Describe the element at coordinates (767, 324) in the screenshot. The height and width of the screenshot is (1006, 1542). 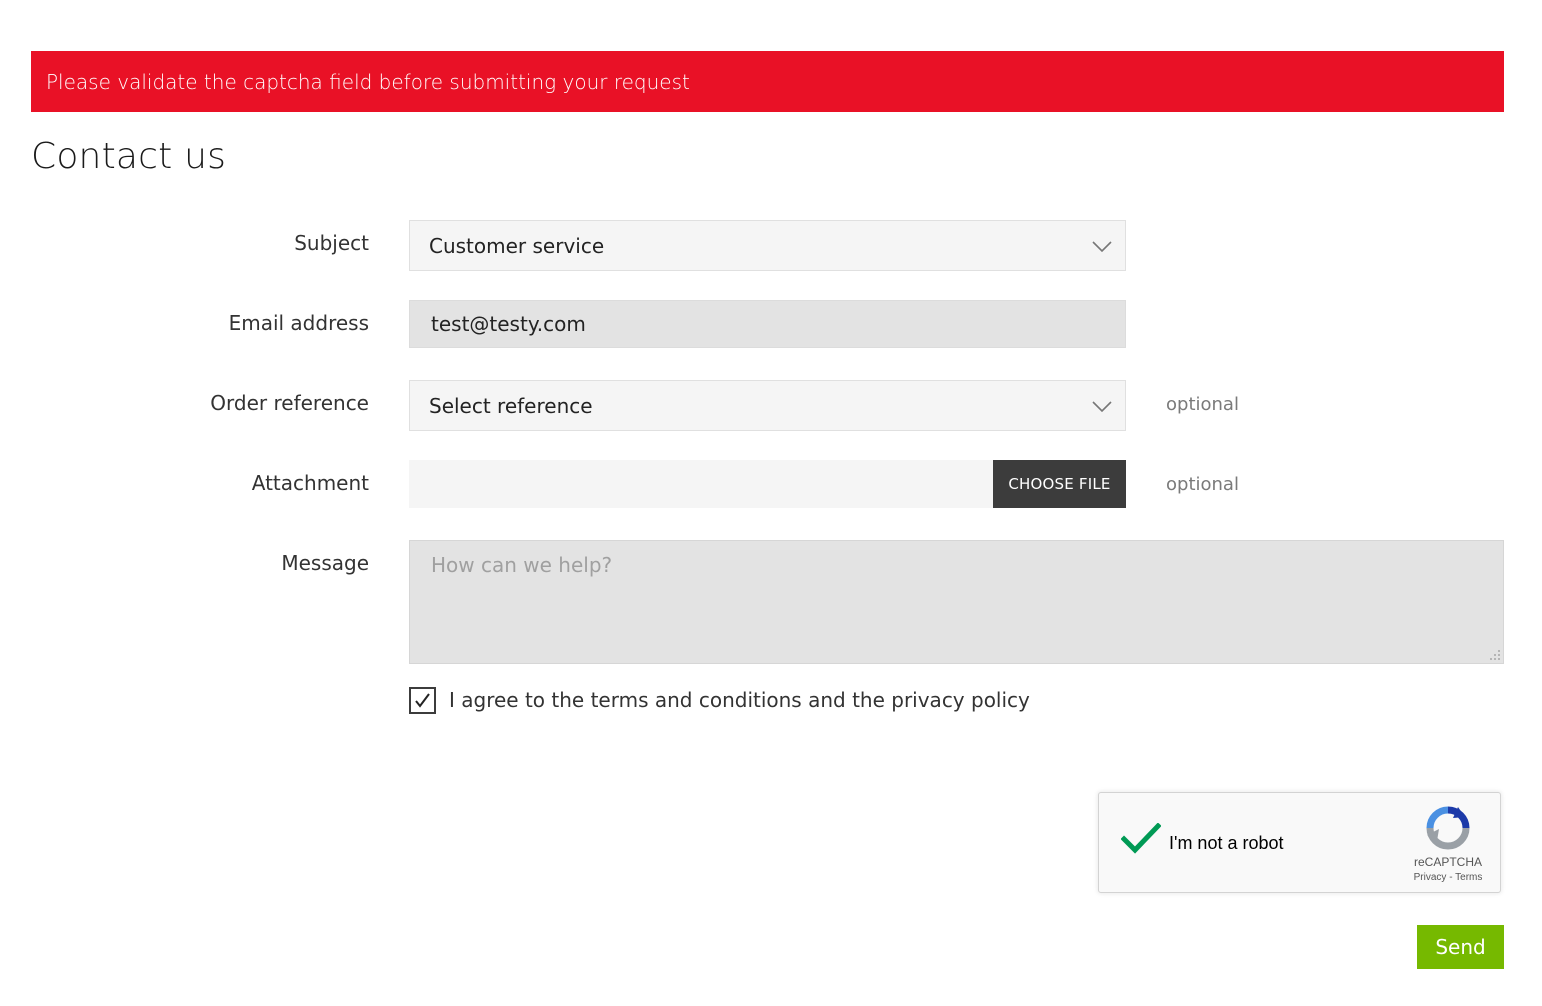
I see `email-field: test@testy.com` at that location.